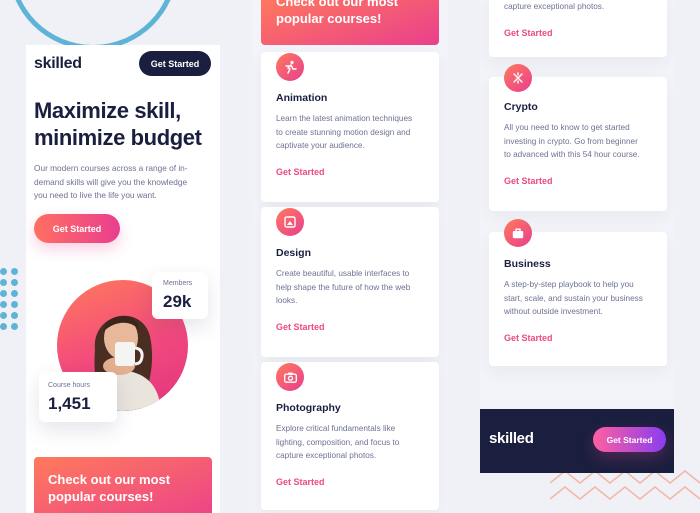 Image resolution: width=700 pixels, height=513 pixels. Describe the element at coordinates (577, 441) in the screenshot. I see `footer: skilled Get Started` at that location.